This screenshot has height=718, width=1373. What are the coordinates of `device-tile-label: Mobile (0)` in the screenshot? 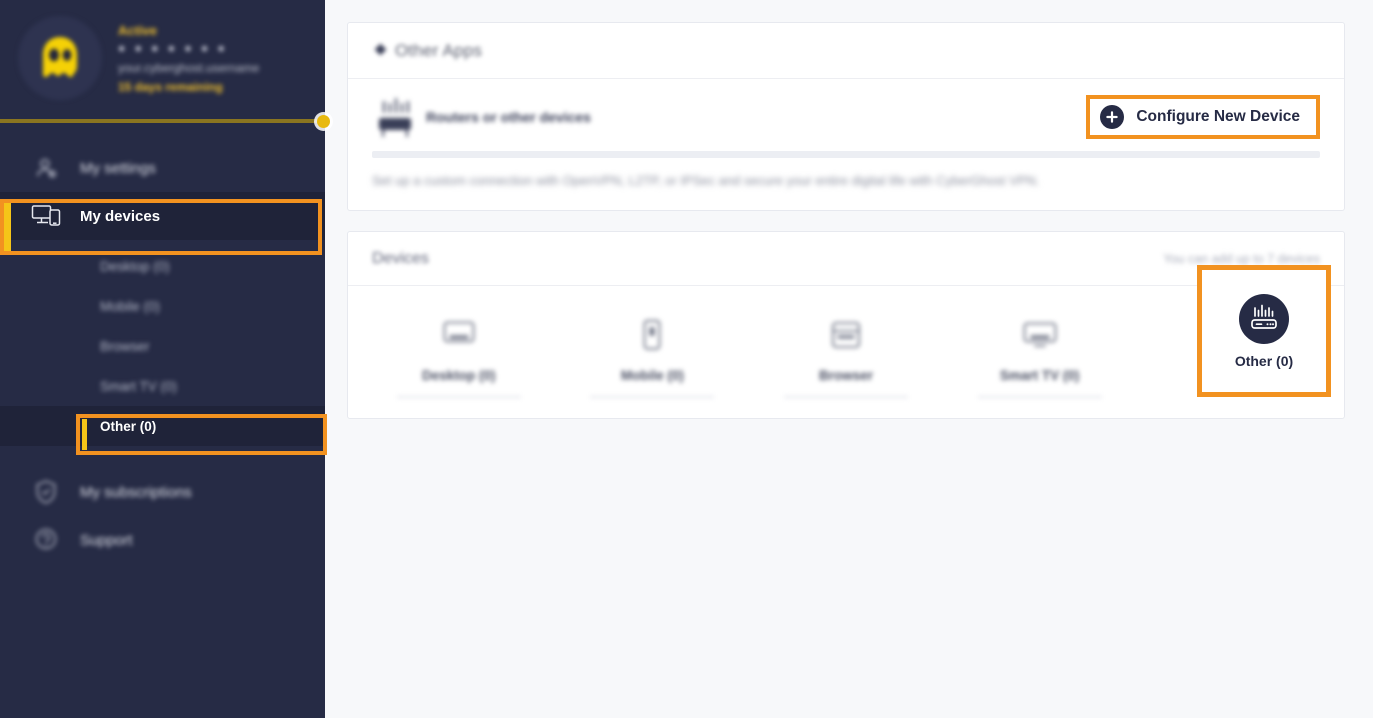 It's located at (652, 375).